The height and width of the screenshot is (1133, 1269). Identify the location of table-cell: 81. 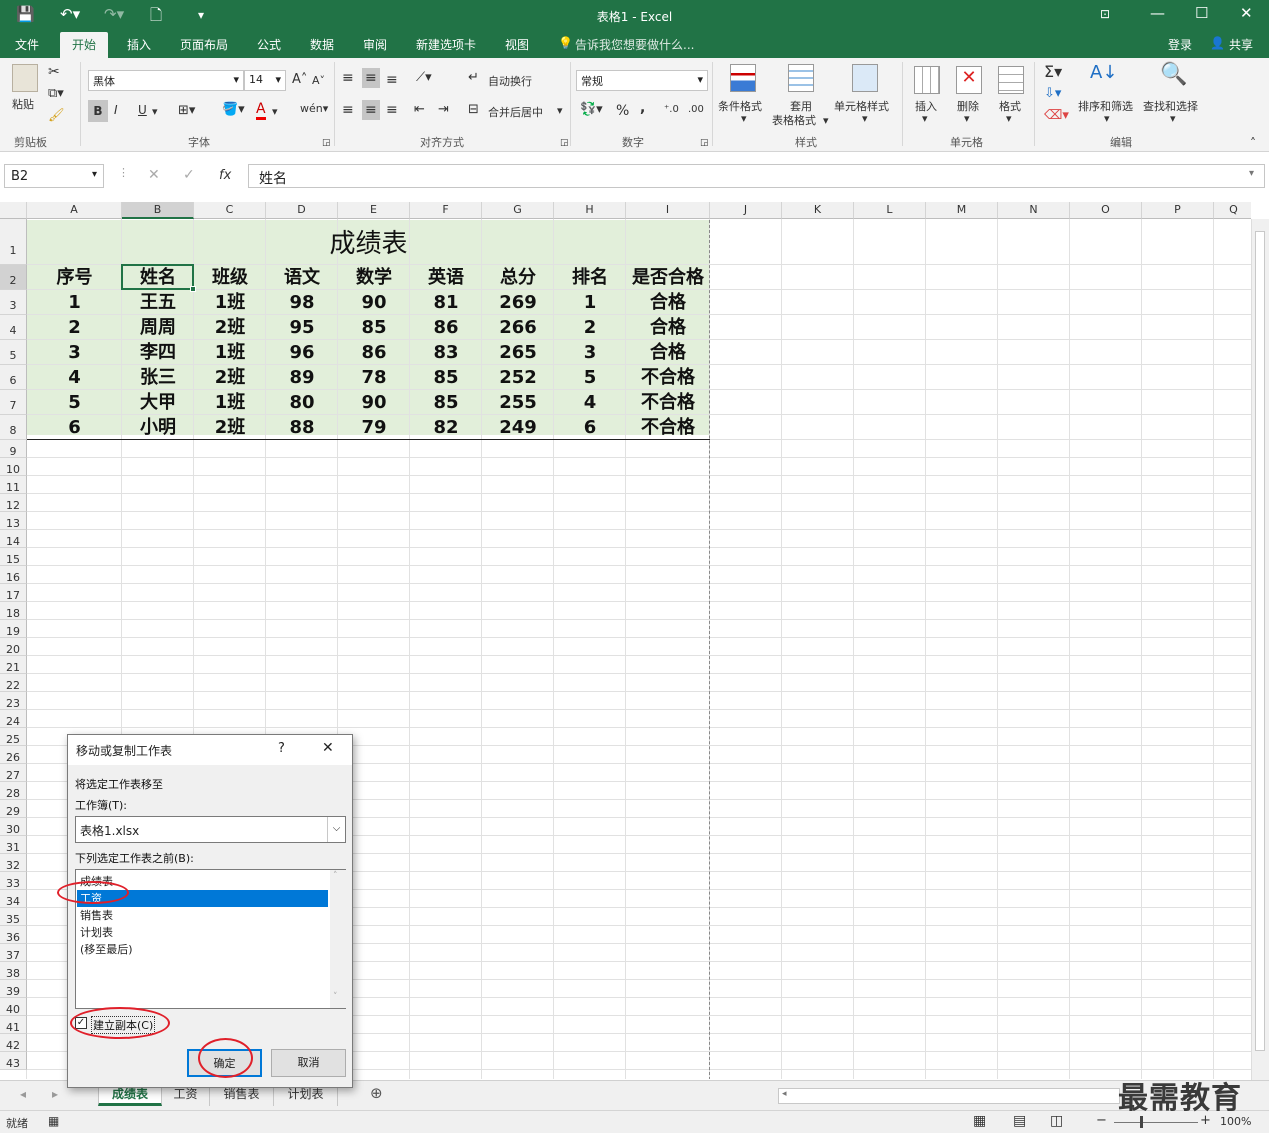
(446, 302).